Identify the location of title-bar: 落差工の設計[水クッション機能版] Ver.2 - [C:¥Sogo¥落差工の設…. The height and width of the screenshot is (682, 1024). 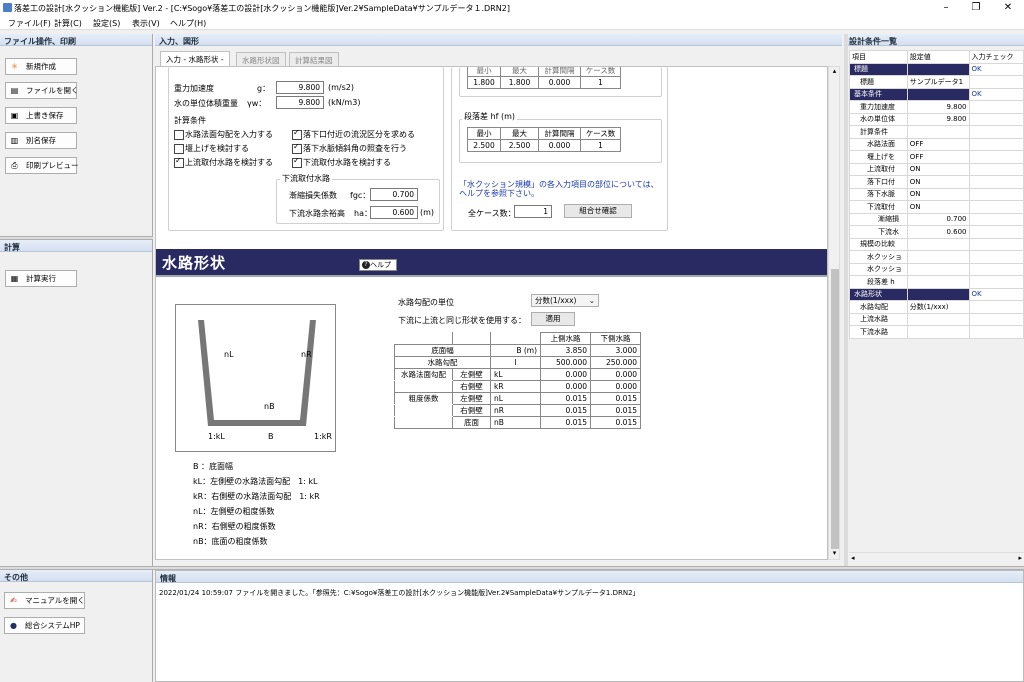
(512, 8).